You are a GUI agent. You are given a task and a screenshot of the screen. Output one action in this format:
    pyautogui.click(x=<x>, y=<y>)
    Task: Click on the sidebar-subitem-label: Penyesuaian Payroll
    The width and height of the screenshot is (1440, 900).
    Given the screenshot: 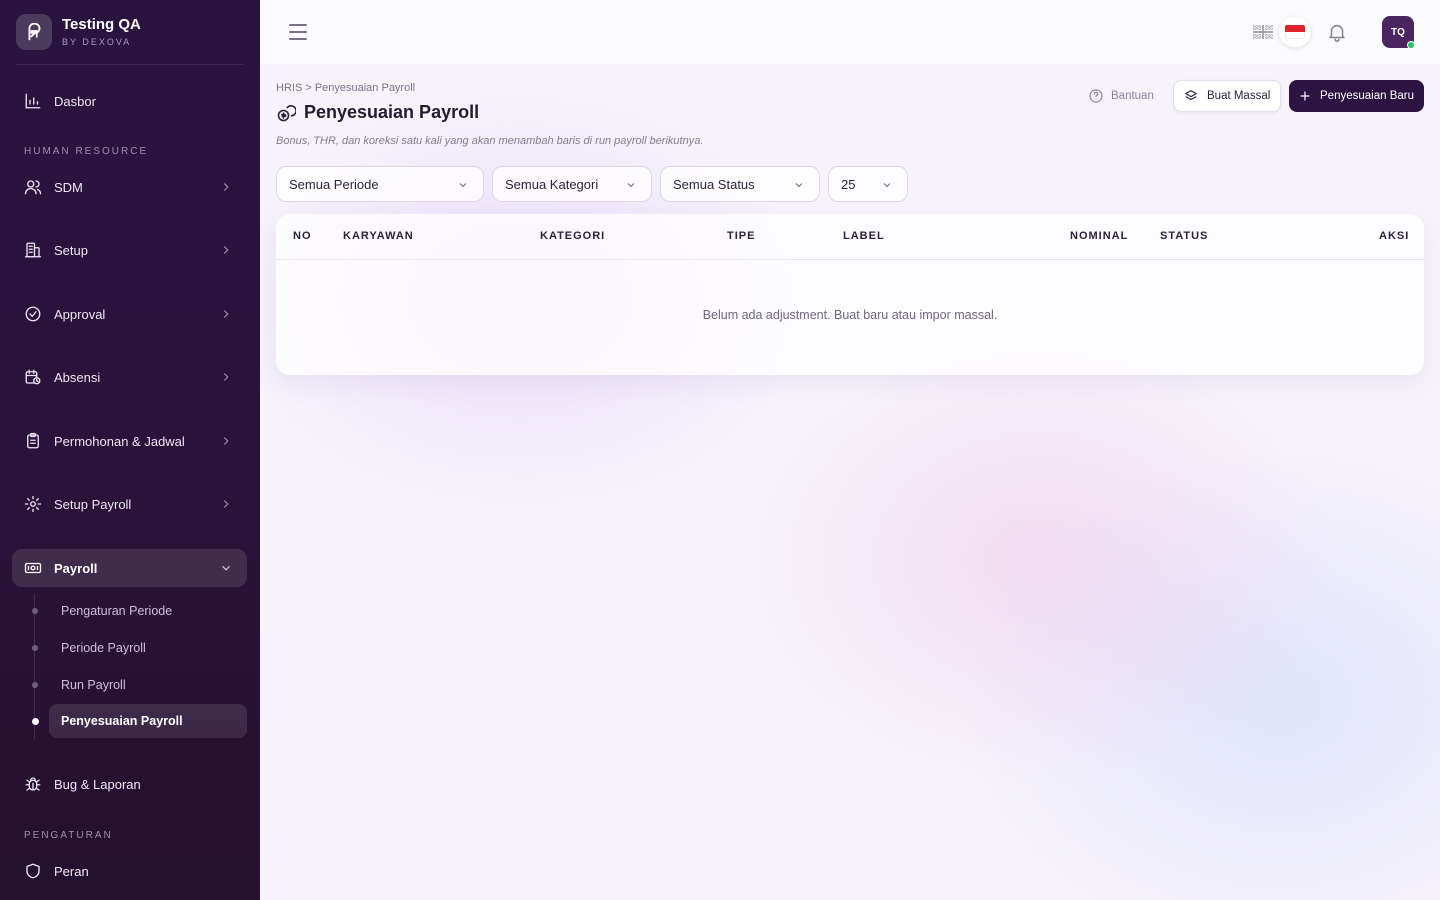 What is the action you would take?
    pyautogui.click(x=122, y=721)
    